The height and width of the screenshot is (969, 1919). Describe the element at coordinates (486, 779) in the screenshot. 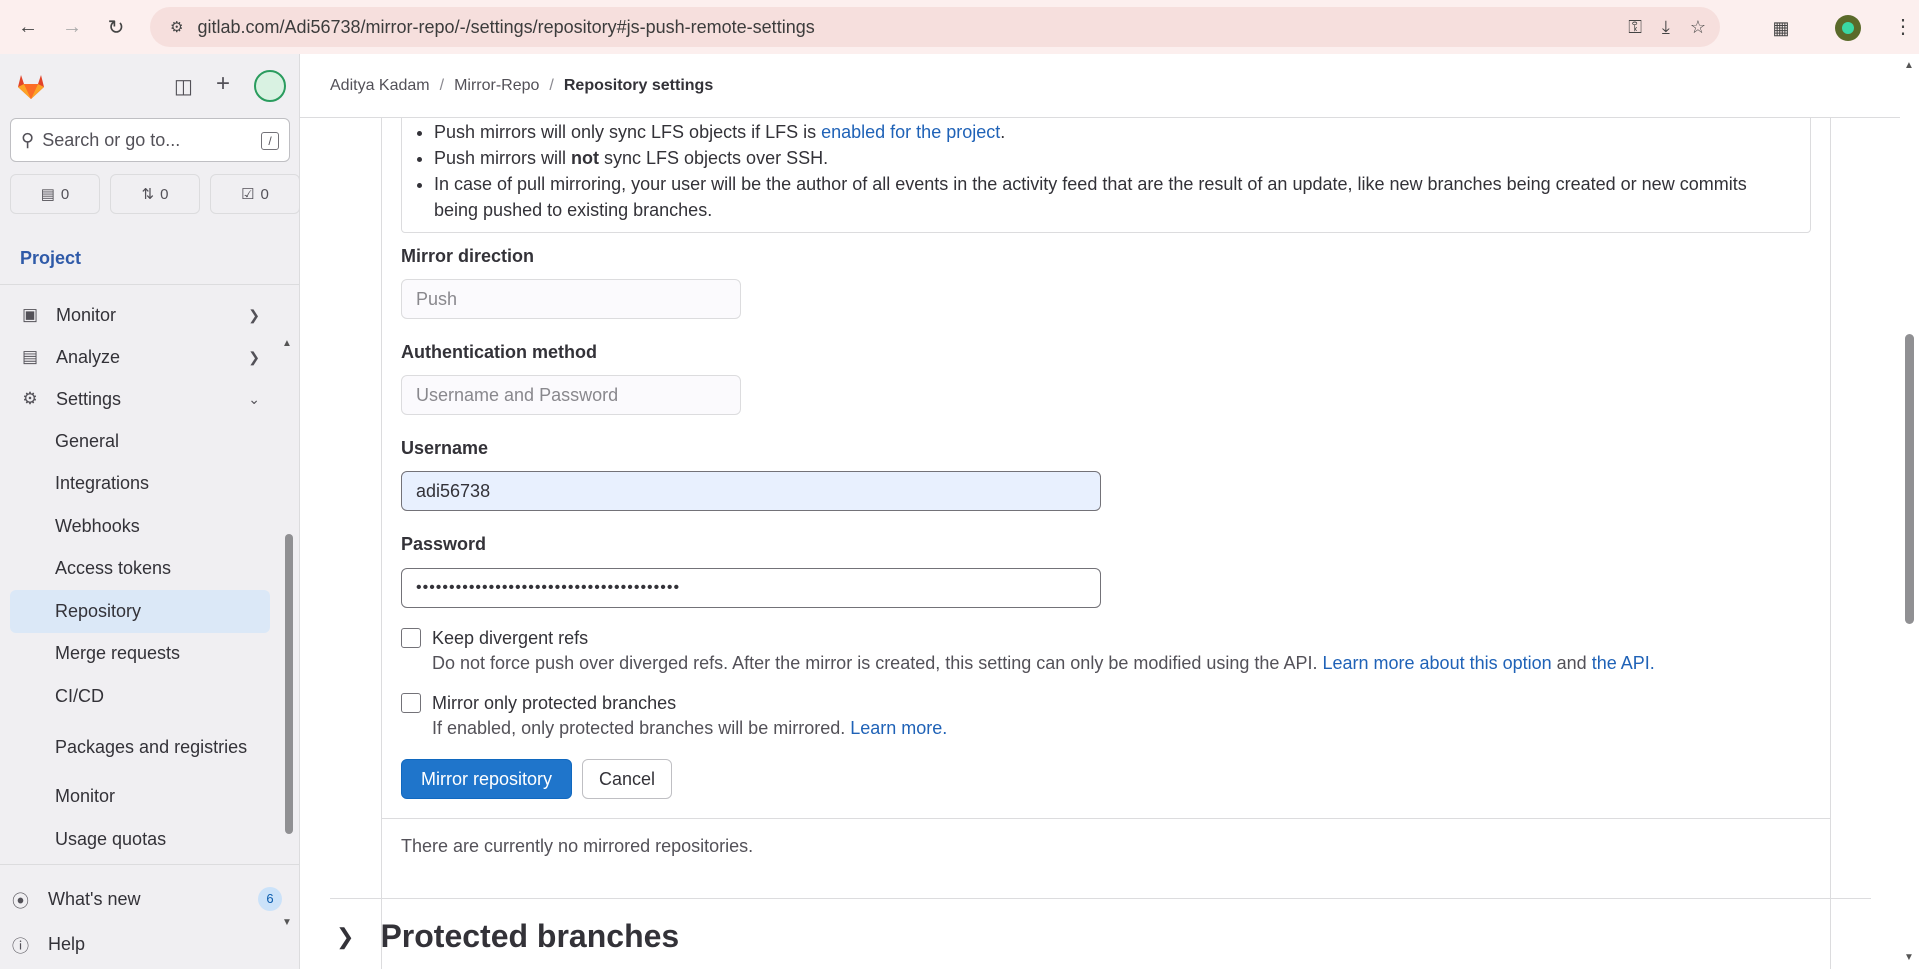

I see `mirror-repository-button: Mirror repository` at that location.